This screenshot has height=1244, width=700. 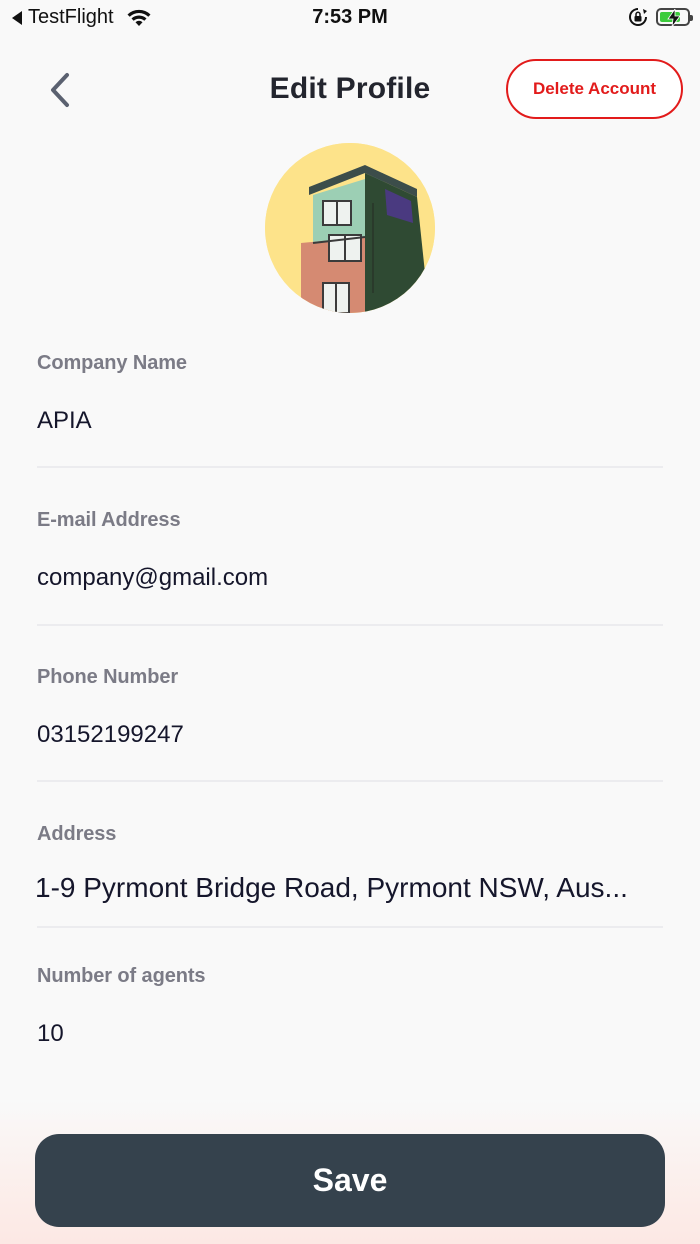 What do you see at coordinates (350, 1180) in the screenshot?
I see `save-button: Save` at bounding box center [350, 1180].